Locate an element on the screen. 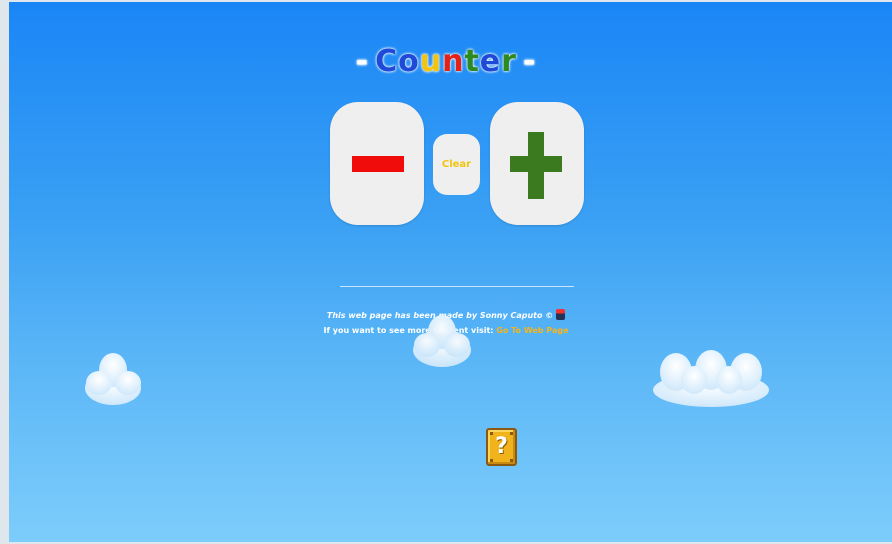 This screenshot has width=892, height=544. copyright-symbol: © is located at coordinates (549, 315).